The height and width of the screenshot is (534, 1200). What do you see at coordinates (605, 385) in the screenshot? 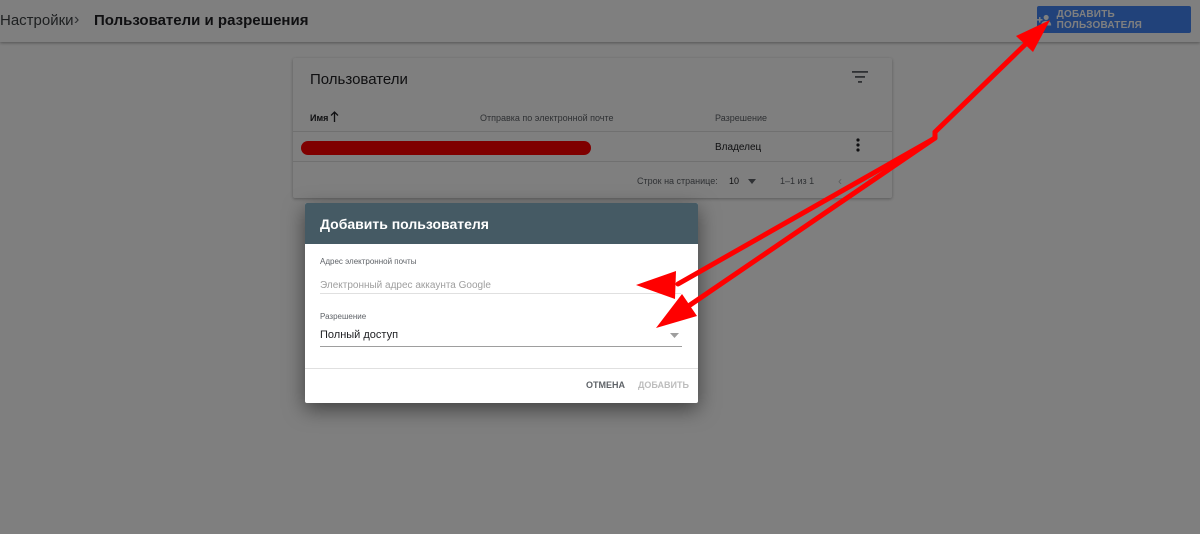
I see `cancel-button: ОТМЕНА` at bounding box center [605, 385].